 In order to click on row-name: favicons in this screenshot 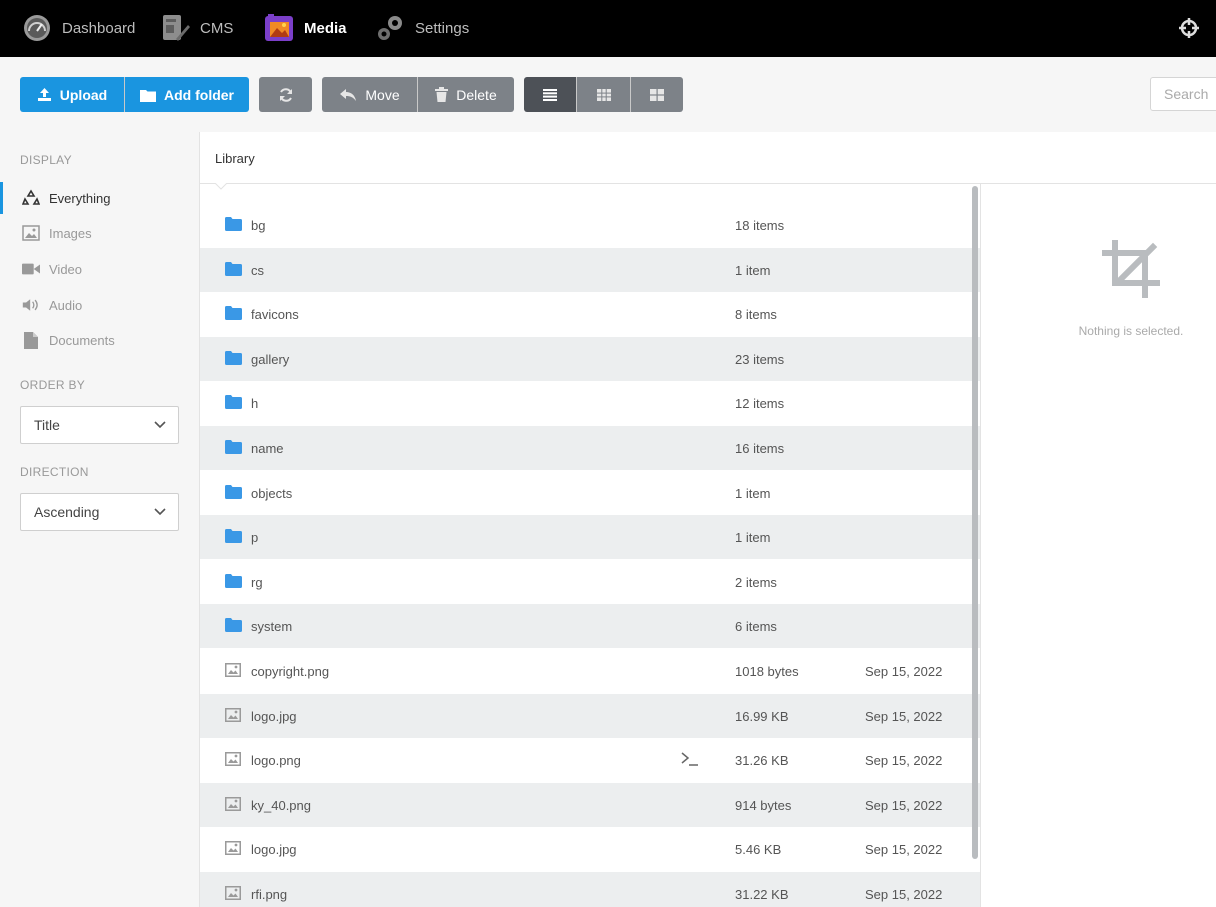, I will do `click(275, 315)`.